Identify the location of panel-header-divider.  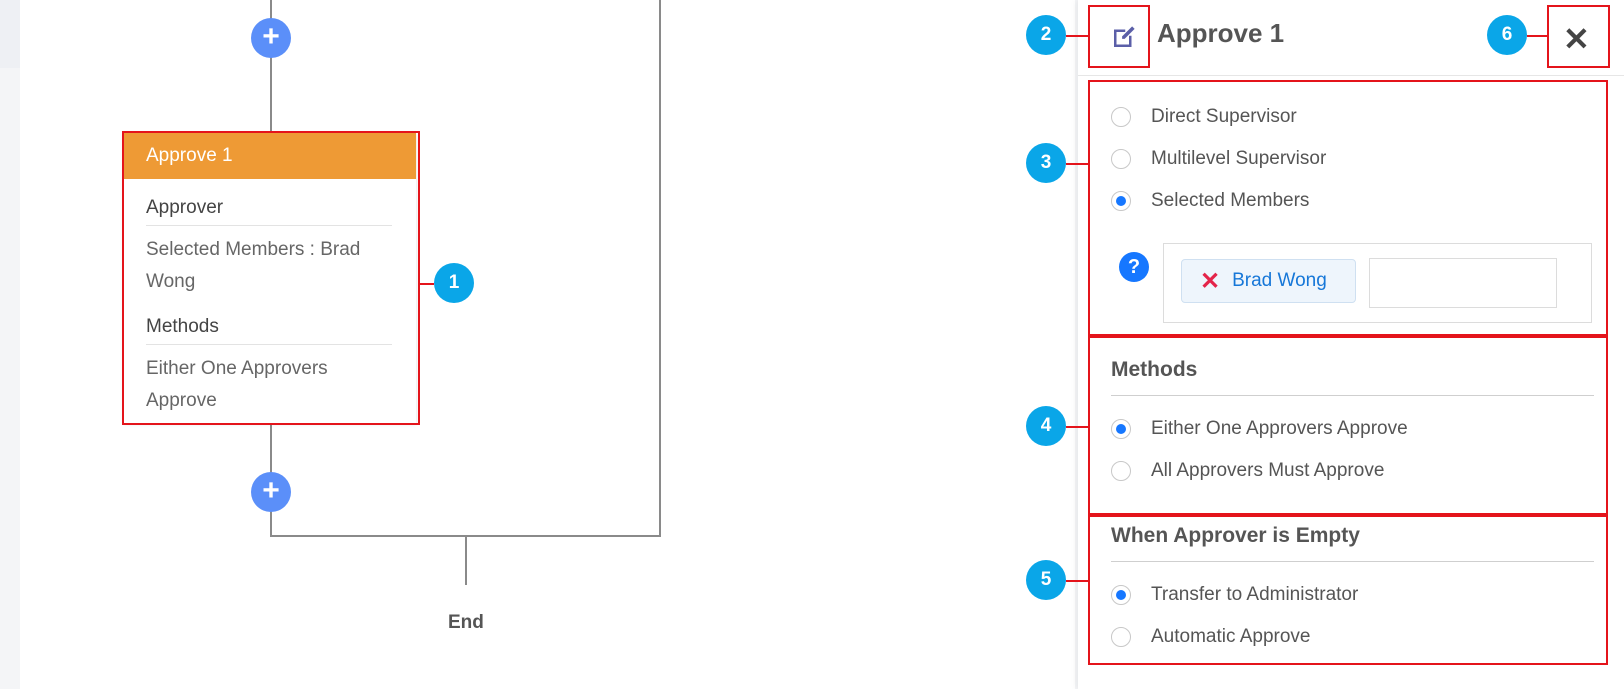
(1351, 75).